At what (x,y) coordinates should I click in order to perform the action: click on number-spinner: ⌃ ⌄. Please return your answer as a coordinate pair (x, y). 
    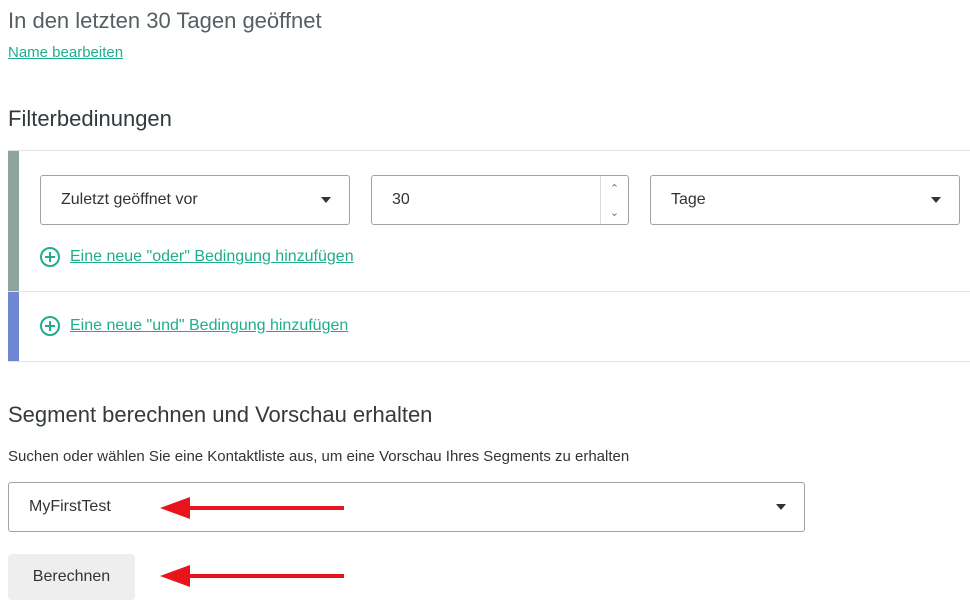
    Looking at the image, I should click on (614, 200).